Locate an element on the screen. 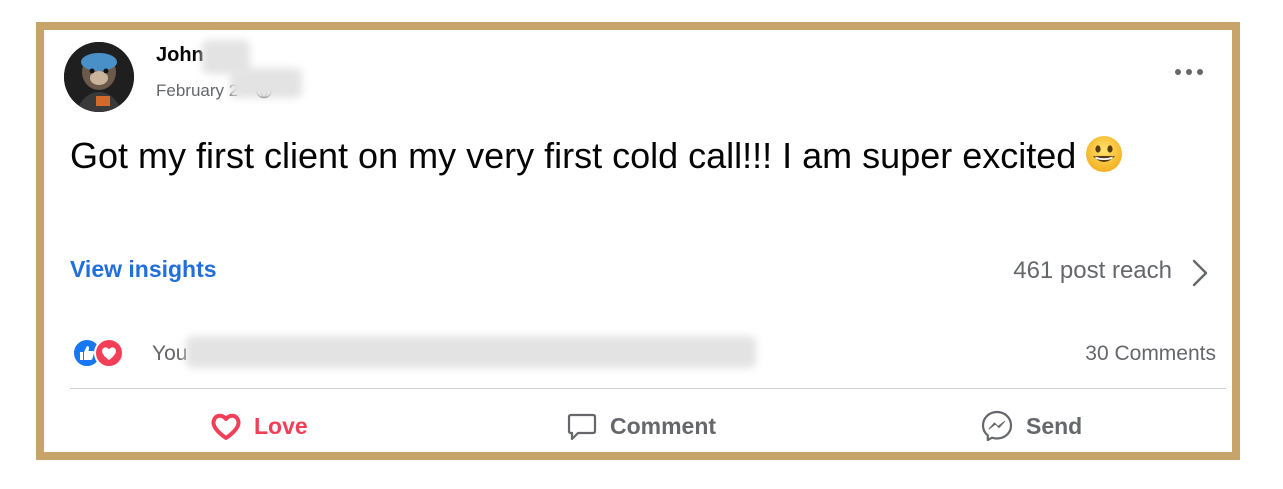  author-name: John is located at coordinates (180, 55).